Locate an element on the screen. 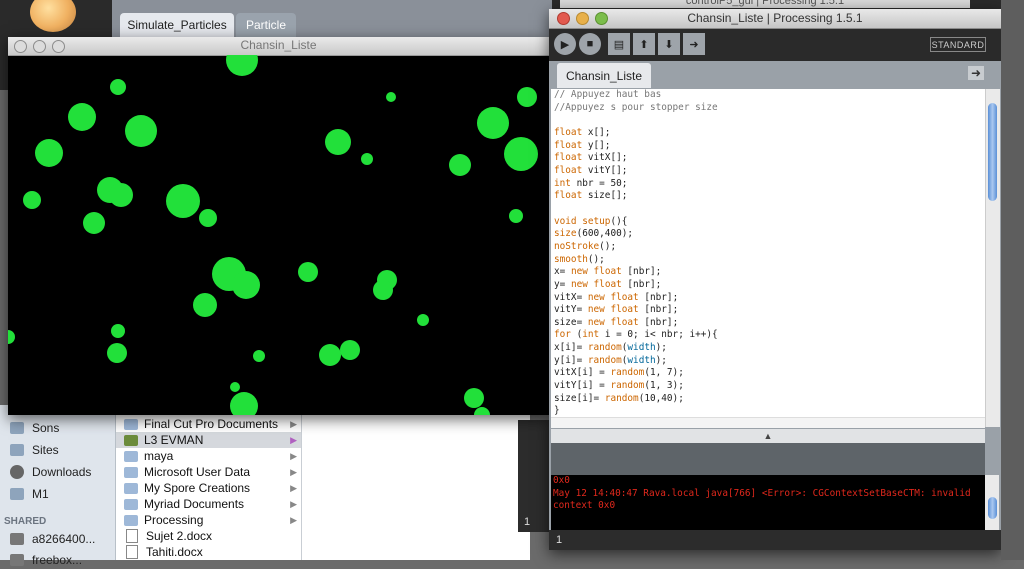 The height and width of the screenshot is (569, 1024). tab-particle: Particle is located at coordinates (266, 25).